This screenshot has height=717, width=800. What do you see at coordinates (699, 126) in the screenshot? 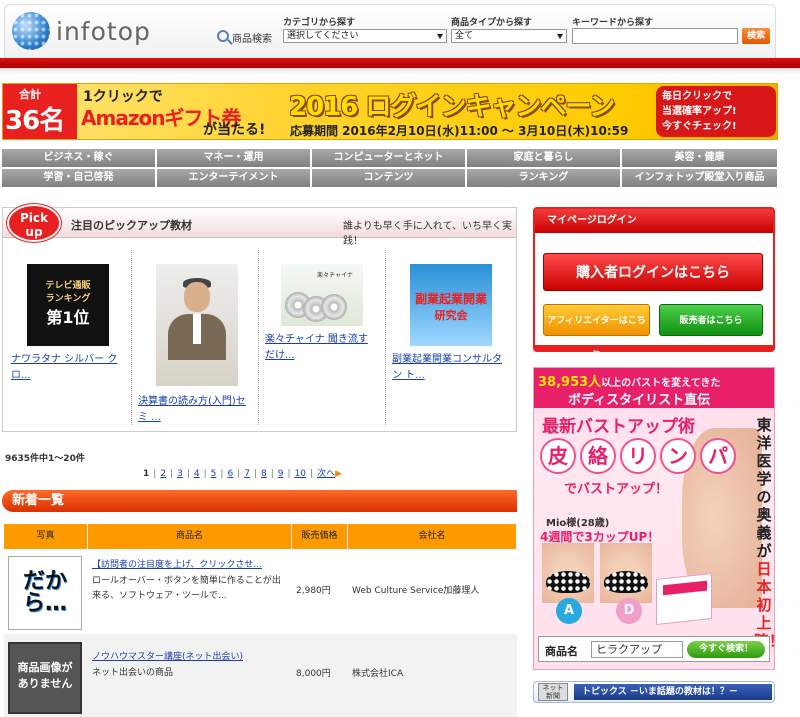
I see `banner-cta-line3: 今すぐチェック!` at bounding box center [699, 126].